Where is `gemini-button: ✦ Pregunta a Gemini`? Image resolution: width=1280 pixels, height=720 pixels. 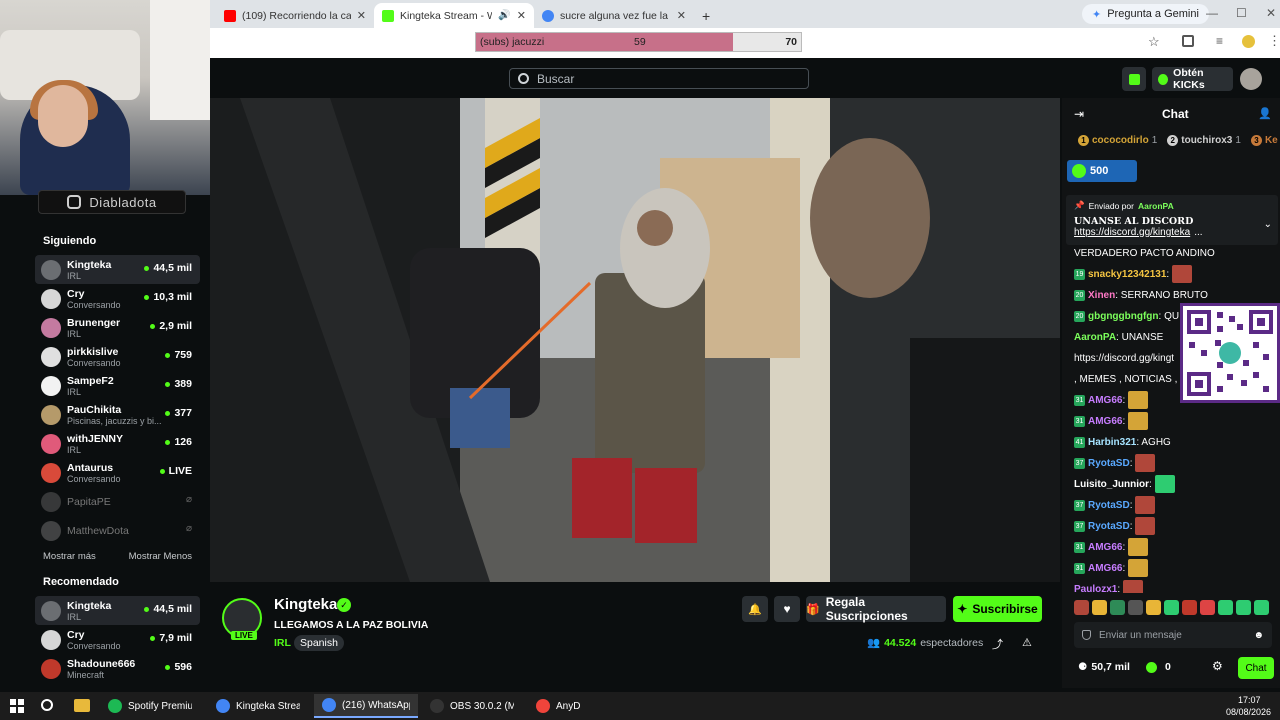 gemini-button: ✦ Pregunta a Gemini is located at coordinates (1145, 14).